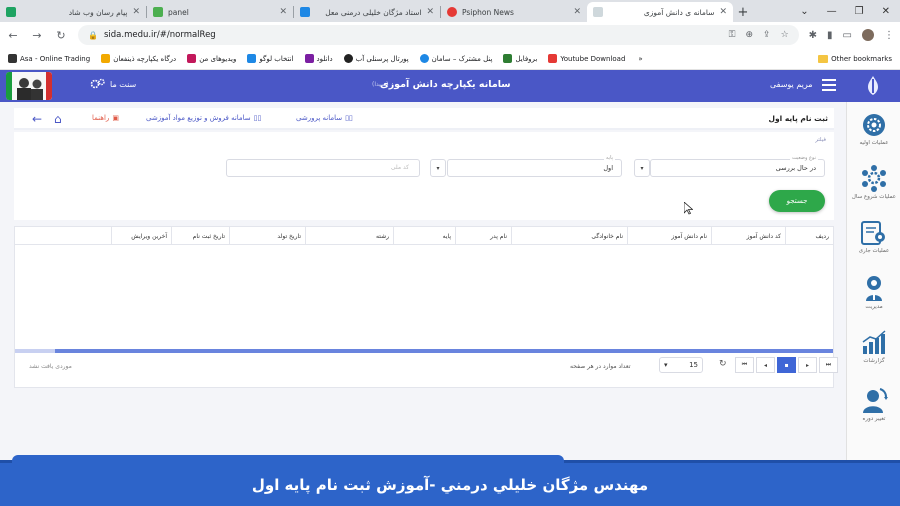 The width and height of the screenshot is (900, 506). What do you see at coordinates (886, 11) in the screenshot?
I see `close-window-button: ✕` at bounding box center [886, 11].